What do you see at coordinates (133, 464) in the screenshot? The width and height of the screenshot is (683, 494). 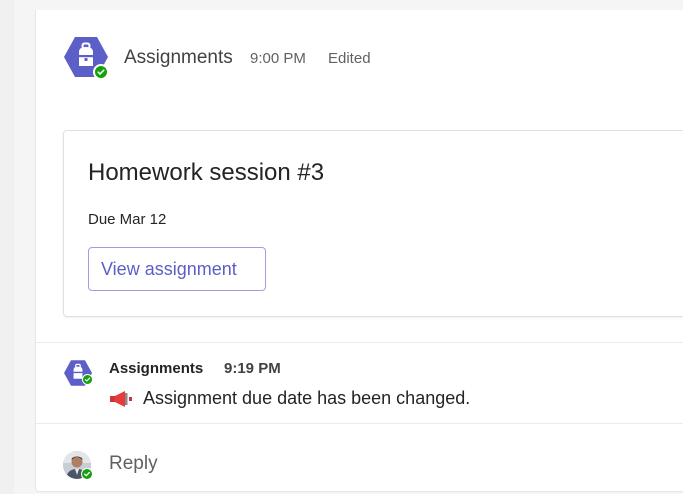 I see `reply-button: Reply` at bounding box center [133, 464].